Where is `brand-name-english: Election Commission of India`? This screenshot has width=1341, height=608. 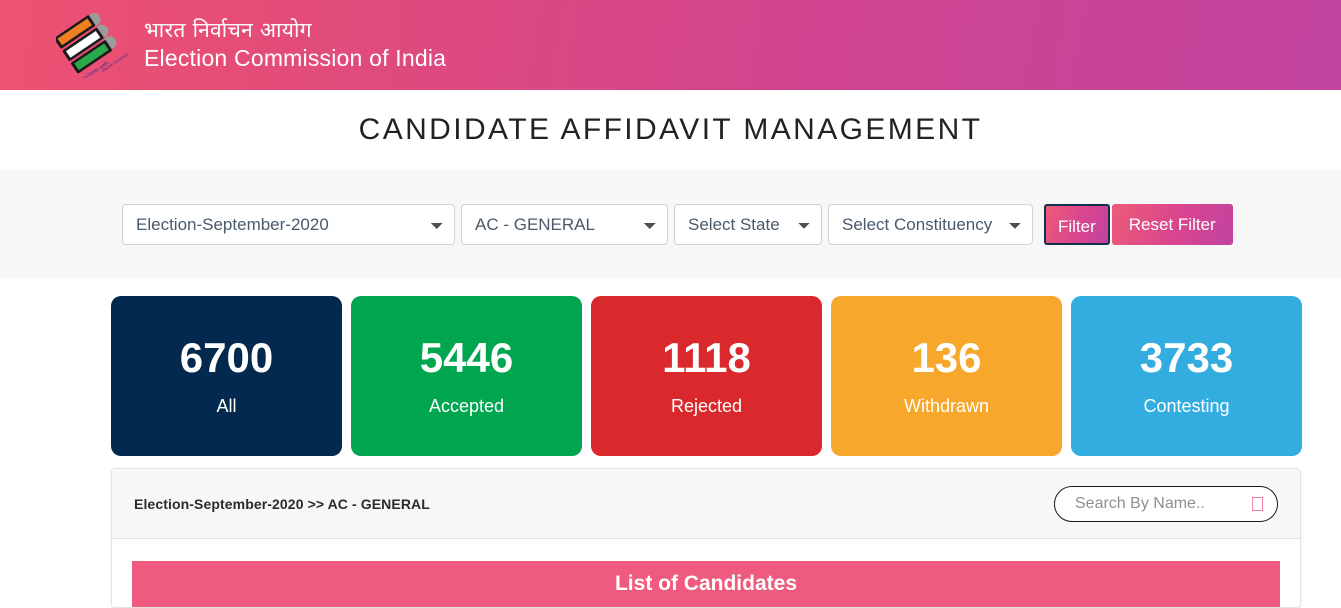 brand-name-english: Election Commission of India is located at coordinates (295, 58).